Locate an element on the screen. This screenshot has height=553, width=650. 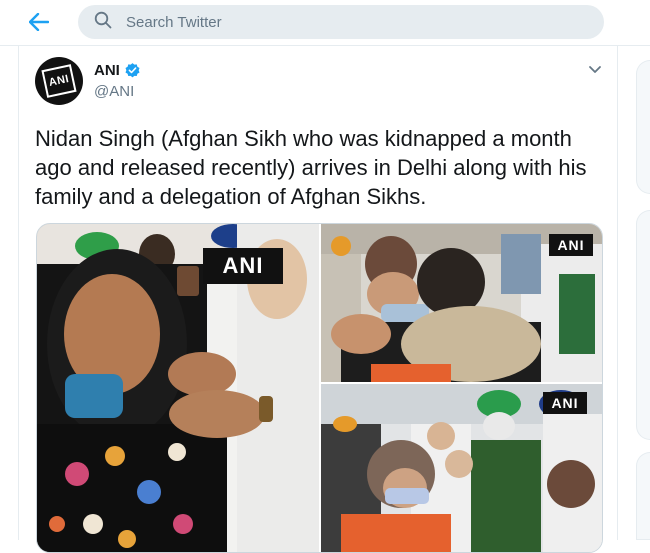
verified-badge-icon is located at coordinates (132, 70).